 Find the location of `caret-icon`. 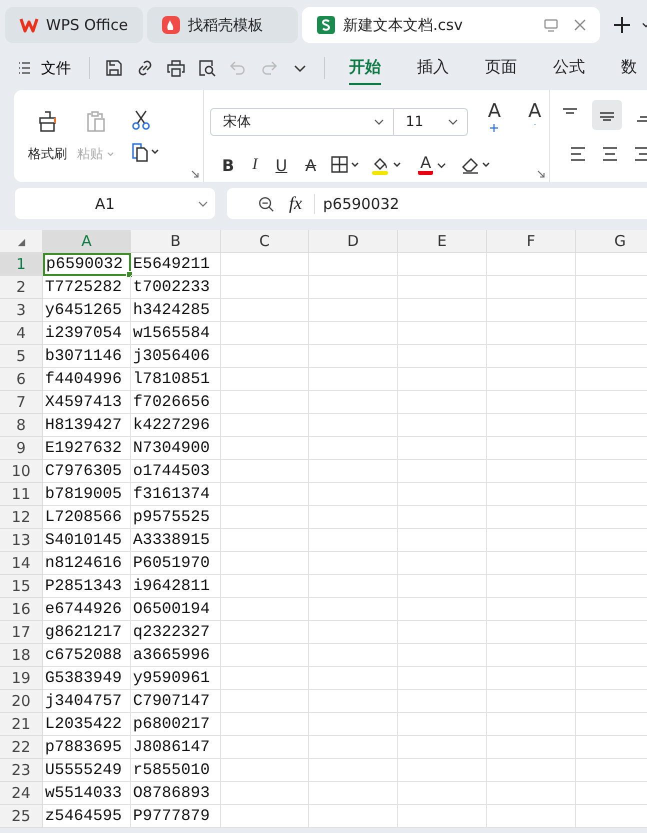

caret-icon is located at coordinates (110, 154).